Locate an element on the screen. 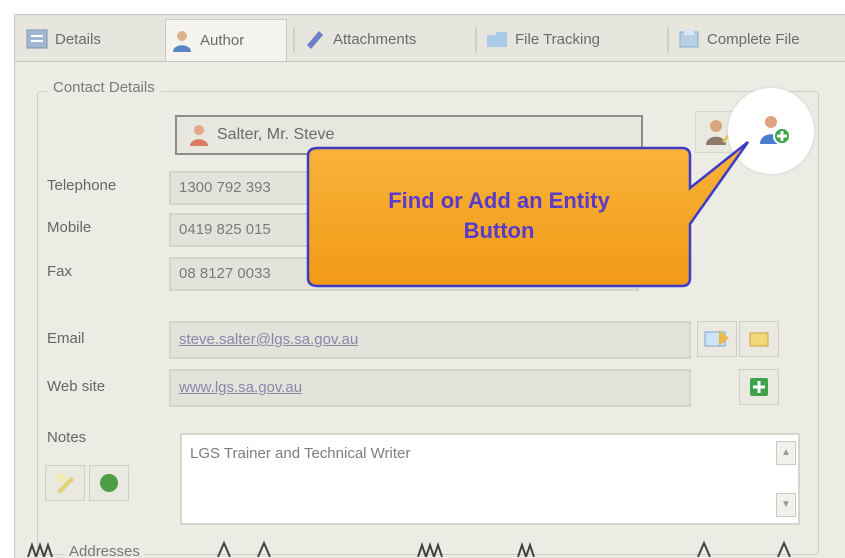  notes-field: LGS Trainer and Technical Writer ▲ ▼ is located at coordinates (490, 479).